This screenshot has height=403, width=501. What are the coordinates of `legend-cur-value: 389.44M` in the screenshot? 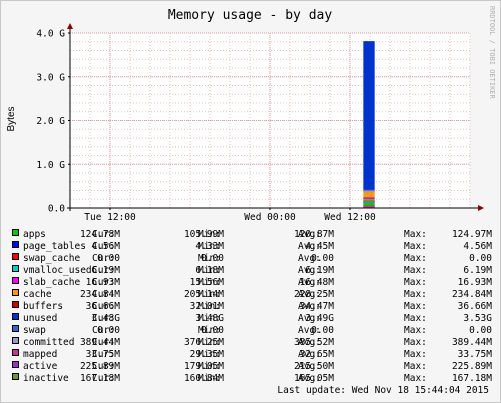 It's located at (99, 342).